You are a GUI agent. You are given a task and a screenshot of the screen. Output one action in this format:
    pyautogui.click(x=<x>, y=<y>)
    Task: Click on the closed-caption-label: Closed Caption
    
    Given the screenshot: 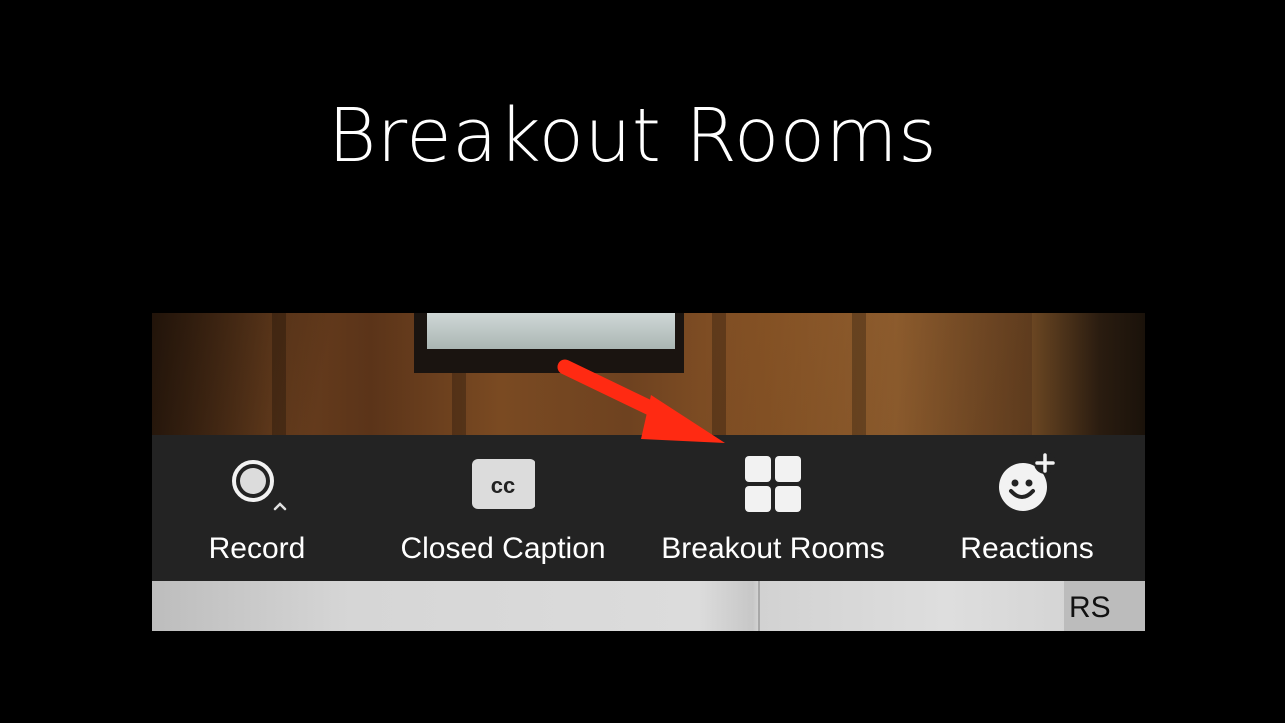 What is the action you would take?
    pyautogui.click(x=503, y=548)
    